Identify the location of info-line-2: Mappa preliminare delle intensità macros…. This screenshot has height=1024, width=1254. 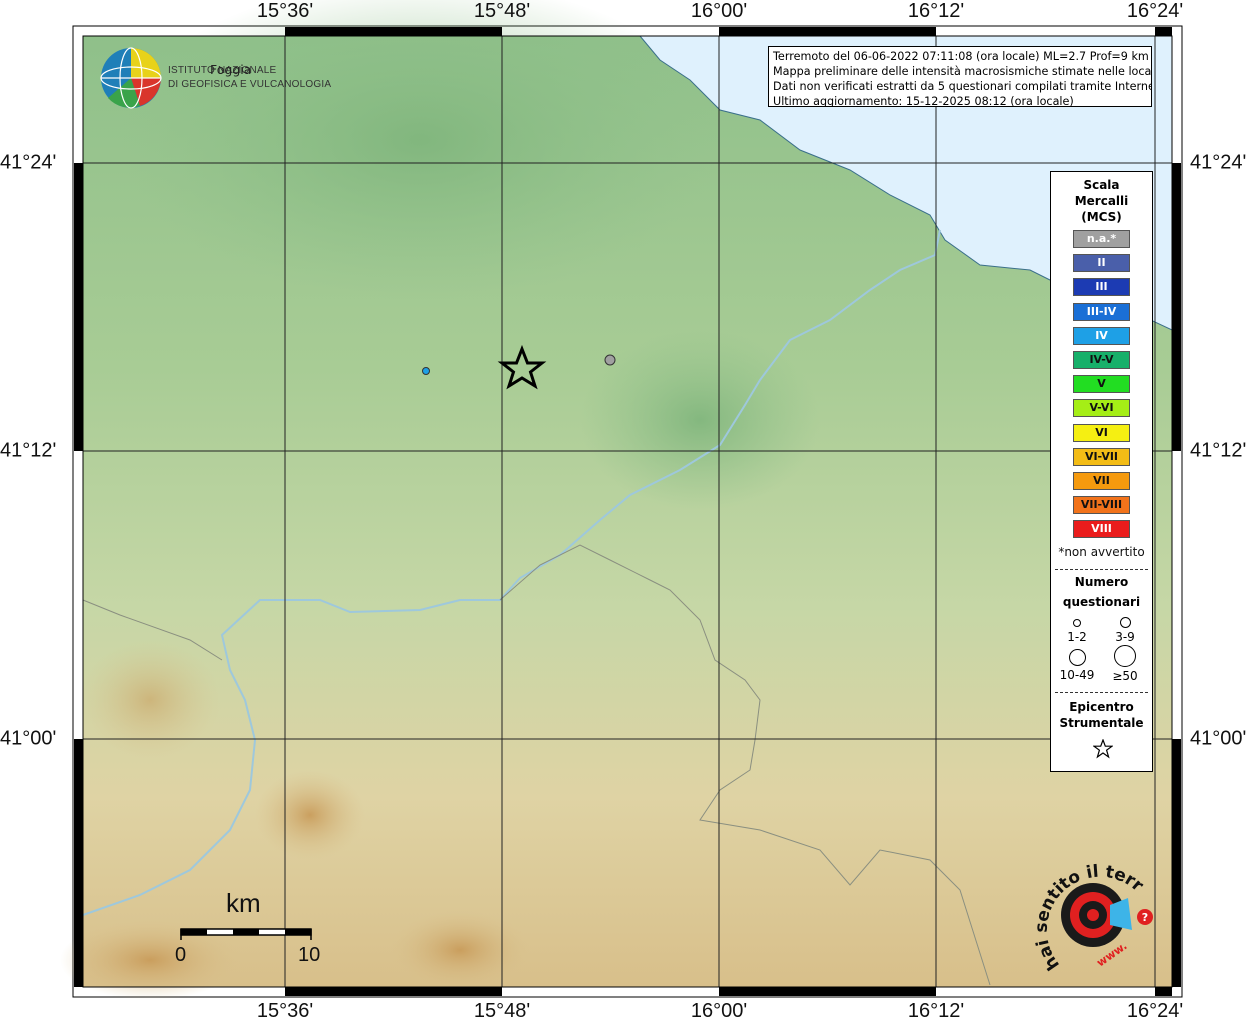
(962, 71).